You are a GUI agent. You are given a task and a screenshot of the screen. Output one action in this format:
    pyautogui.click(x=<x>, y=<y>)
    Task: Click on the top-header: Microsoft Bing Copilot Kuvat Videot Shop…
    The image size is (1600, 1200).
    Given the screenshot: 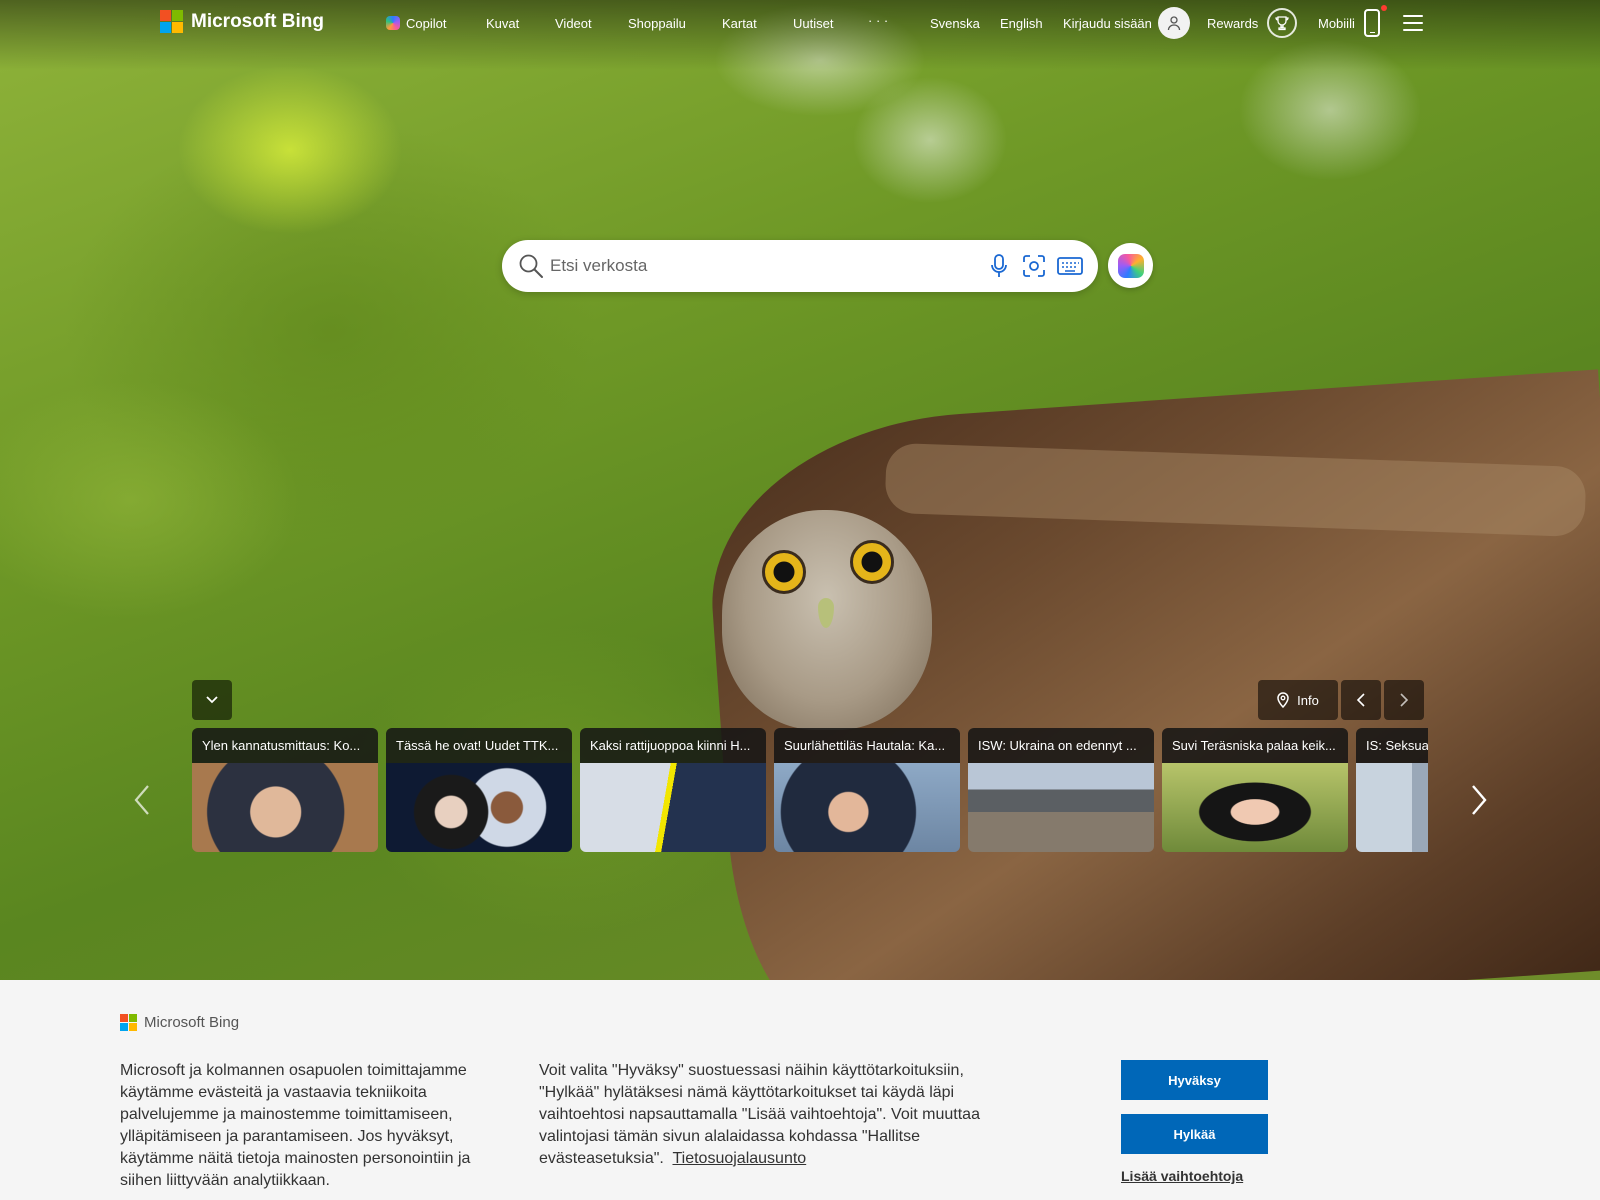 What is the action you would take?
    pyautogui.click(x=800, y=24)
    